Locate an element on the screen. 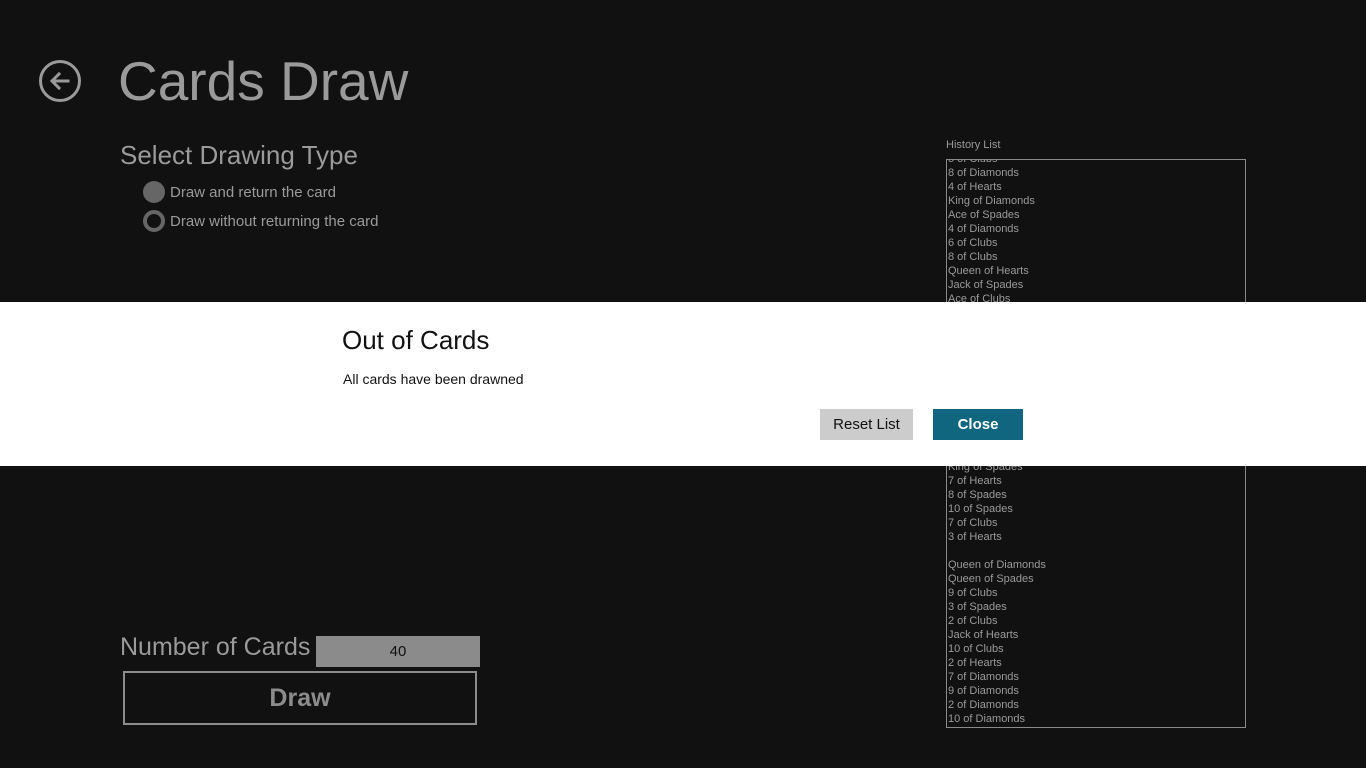 This screenshot has height=768, width=1366. page-title: Cards Draw is located at coordinates (263, 81).